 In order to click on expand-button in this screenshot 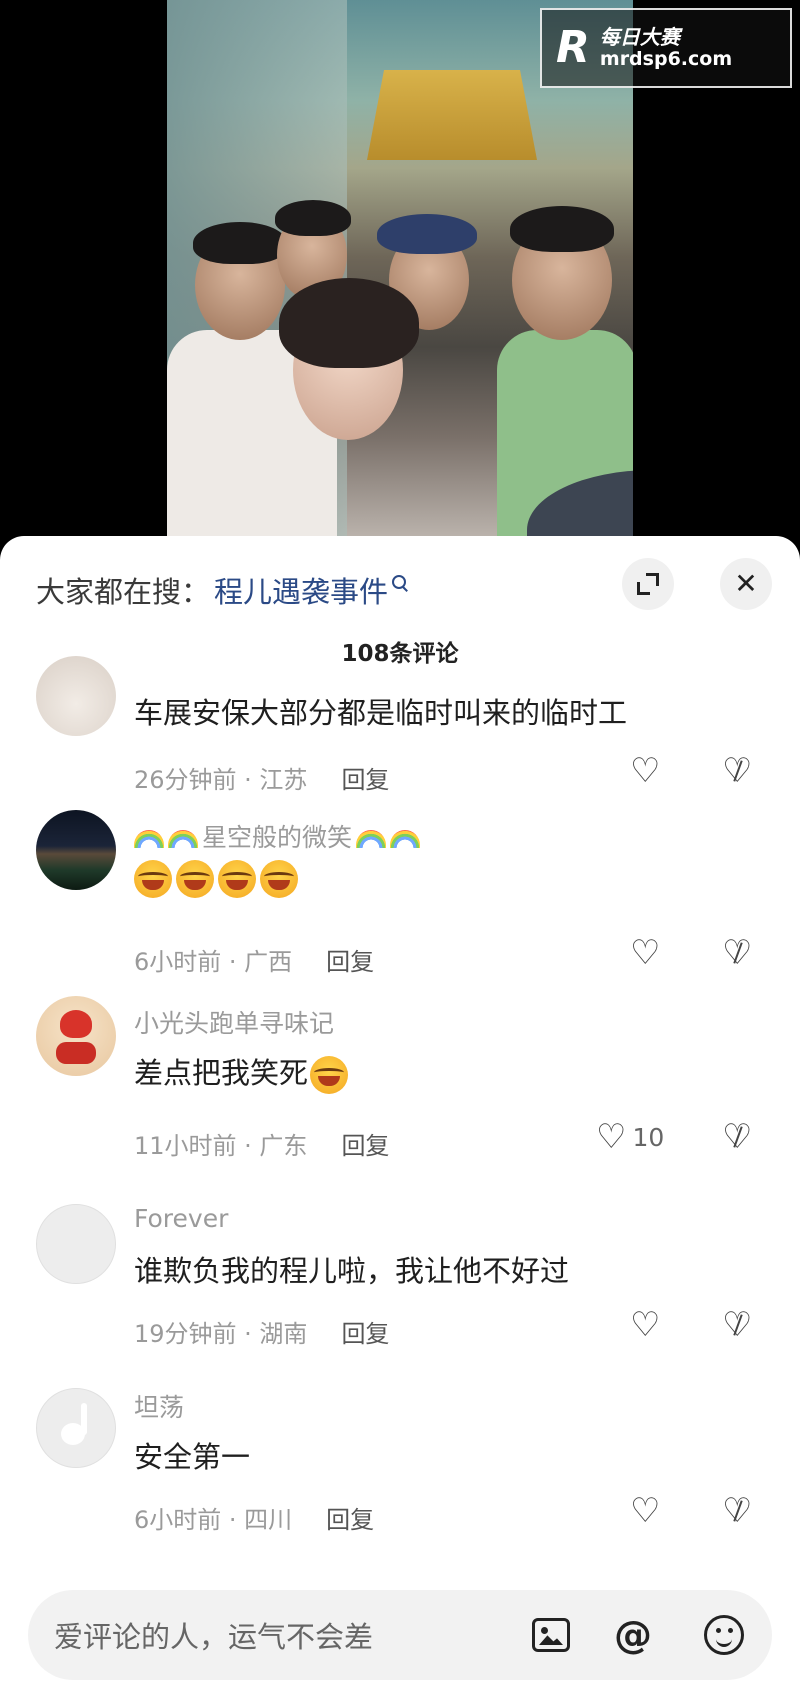, I will do `click(648, 584)`.